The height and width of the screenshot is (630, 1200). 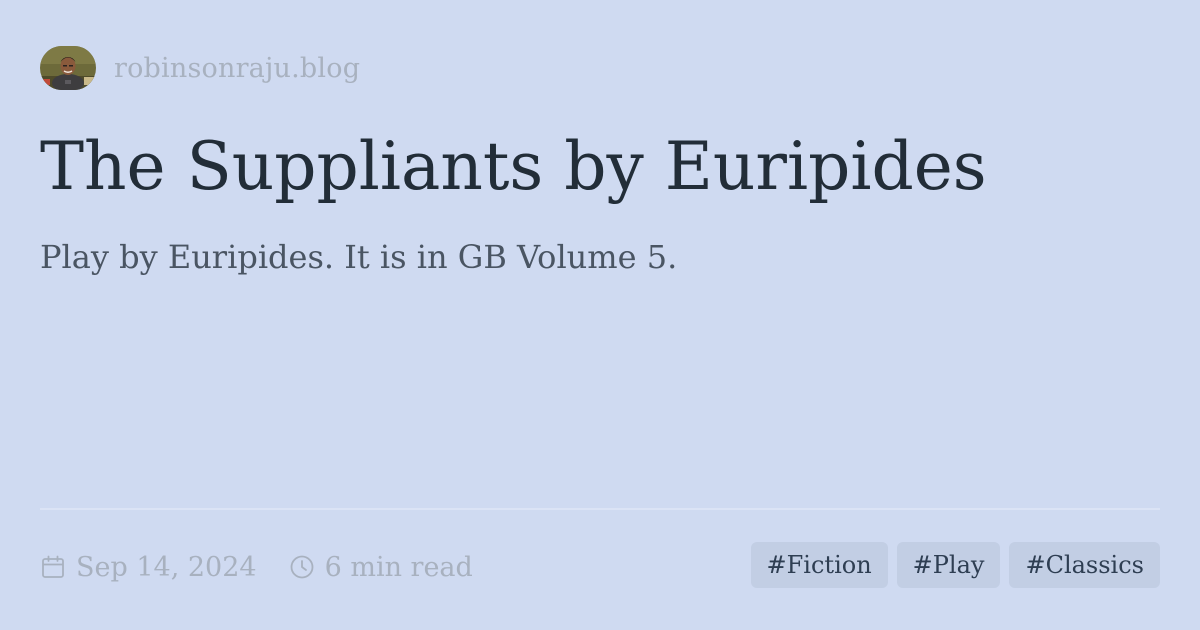 I want to click on clock-icon, so click(x=302, y=567).